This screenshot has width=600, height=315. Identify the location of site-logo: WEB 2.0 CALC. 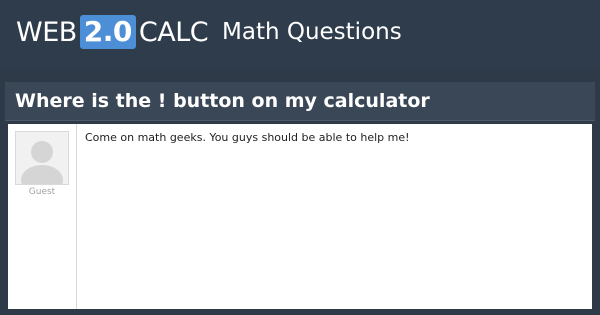
(112, 32).